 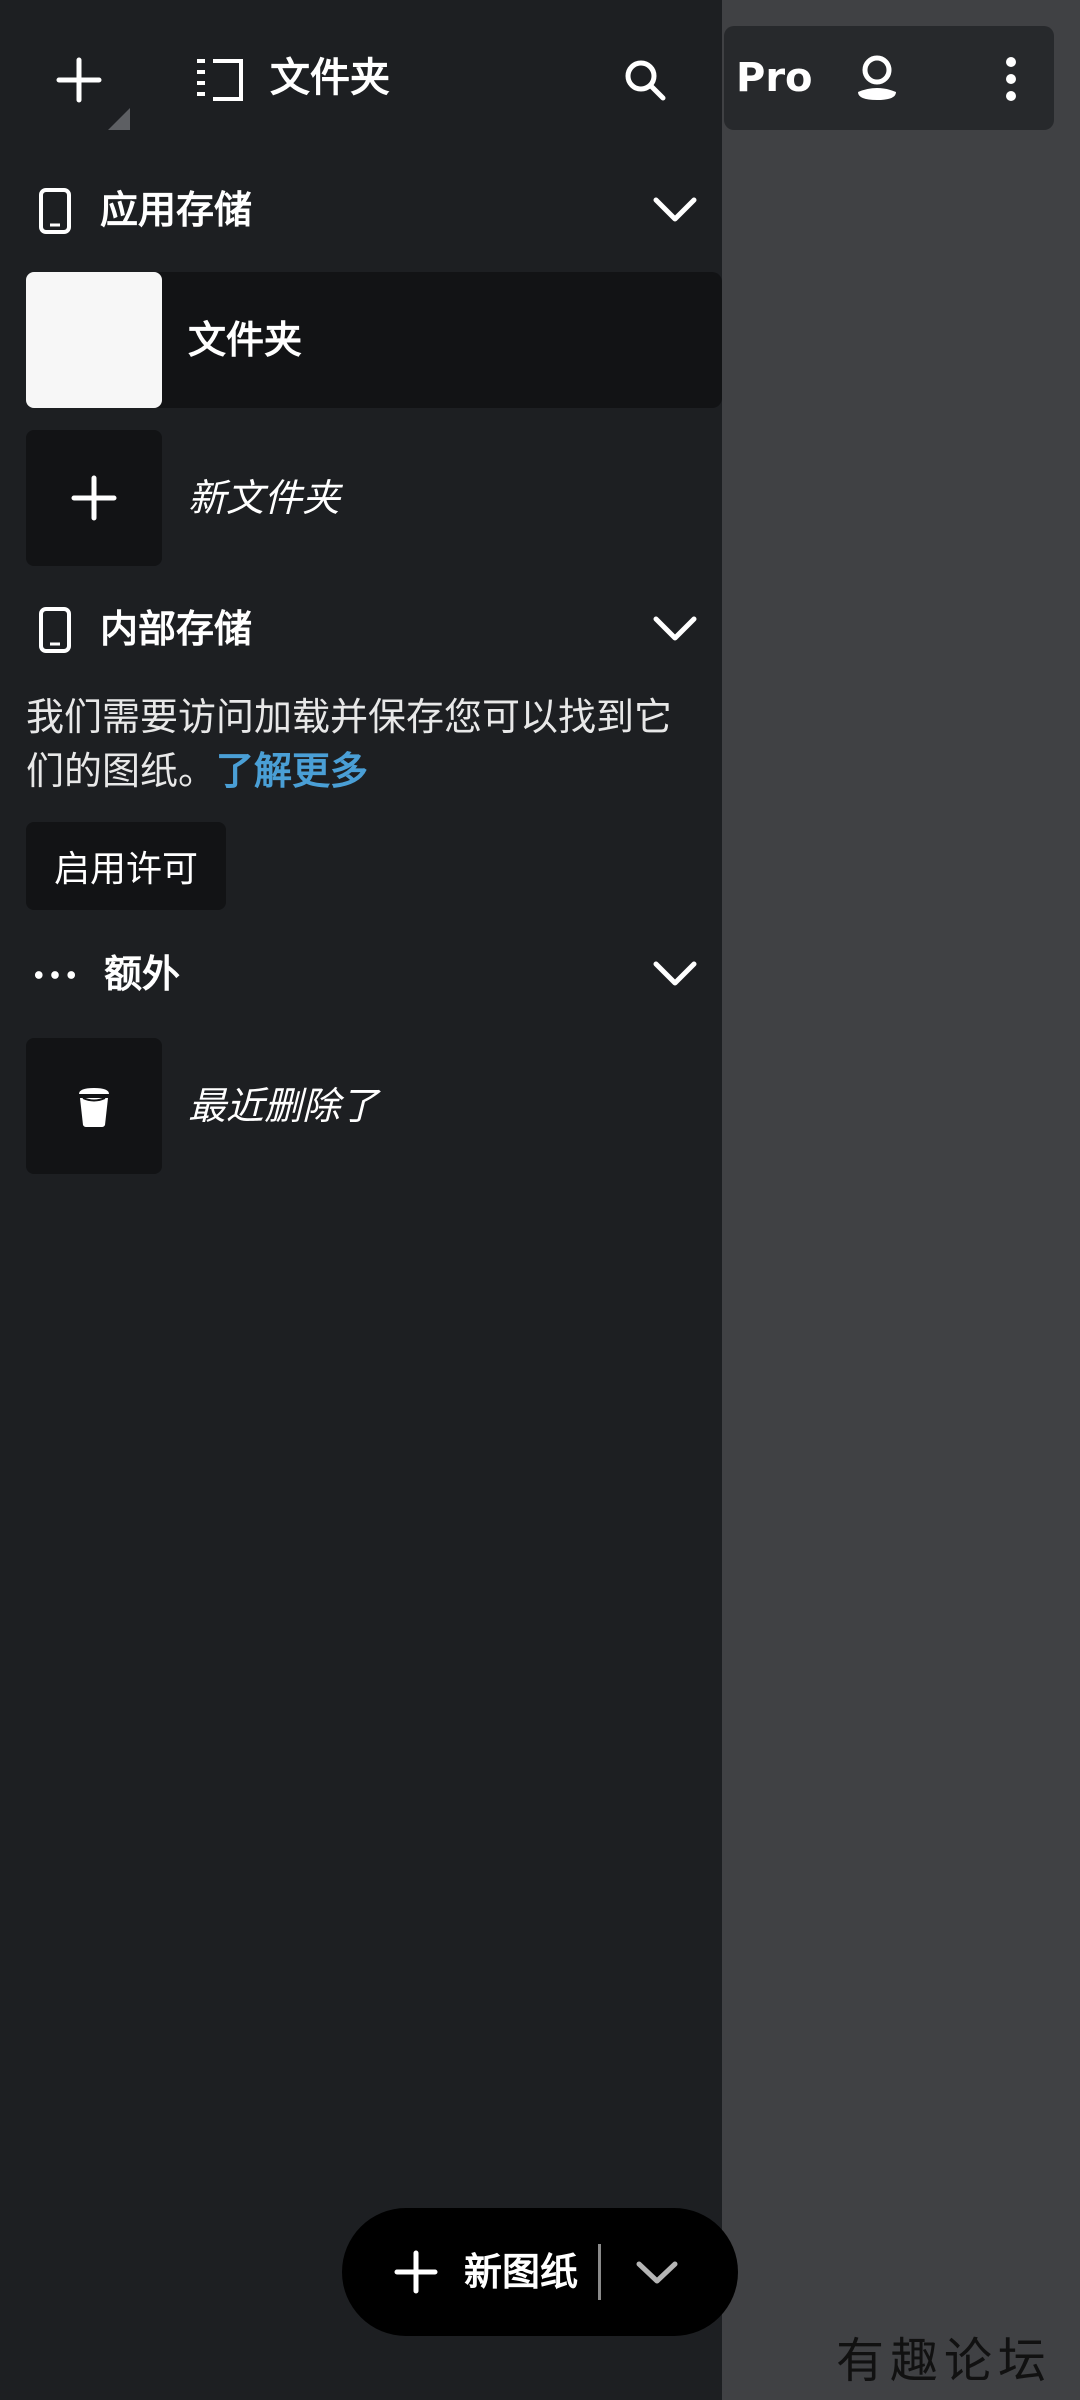 I want to click on search-button, so click(x=645, y=80).